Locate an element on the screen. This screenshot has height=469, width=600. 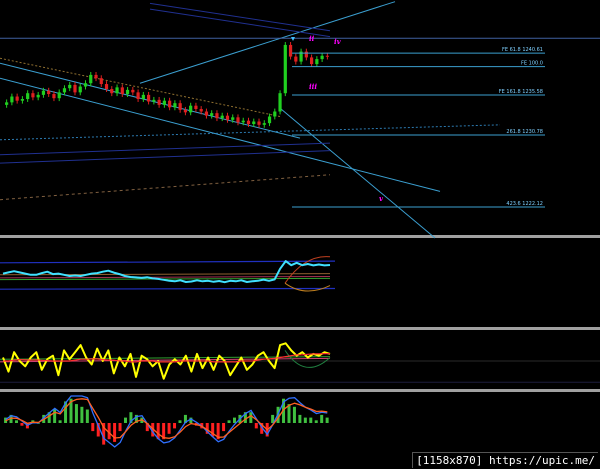
band-line is located at coordinates (168, 288).